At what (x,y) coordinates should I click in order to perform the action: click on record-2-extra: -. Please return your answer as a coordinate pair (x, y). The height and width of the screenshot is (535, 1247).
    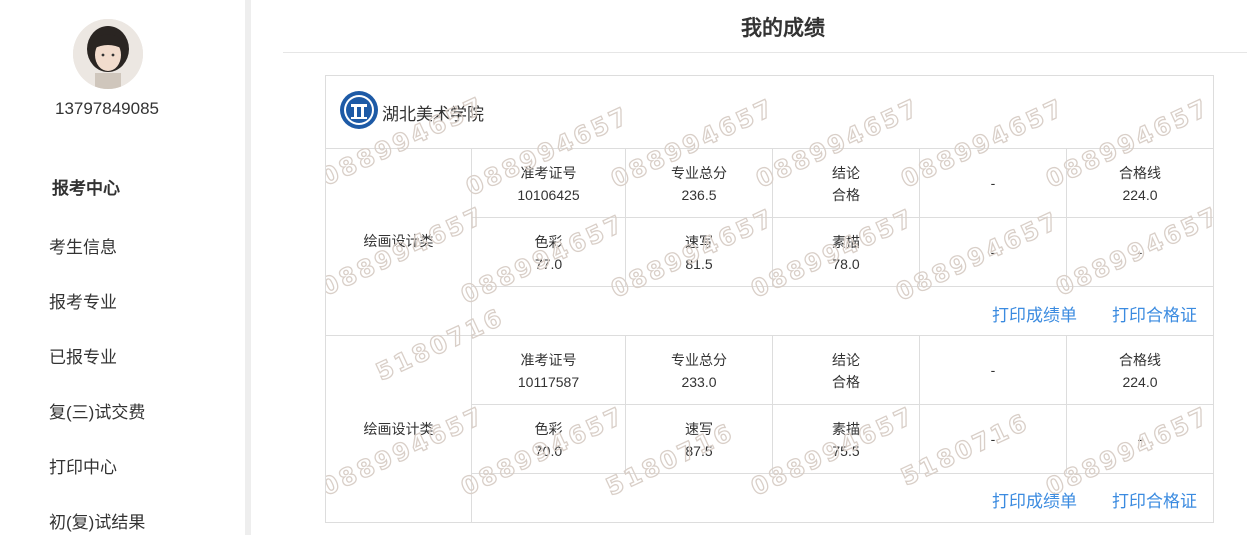
    Looking at the image, I should click on (993, 370).